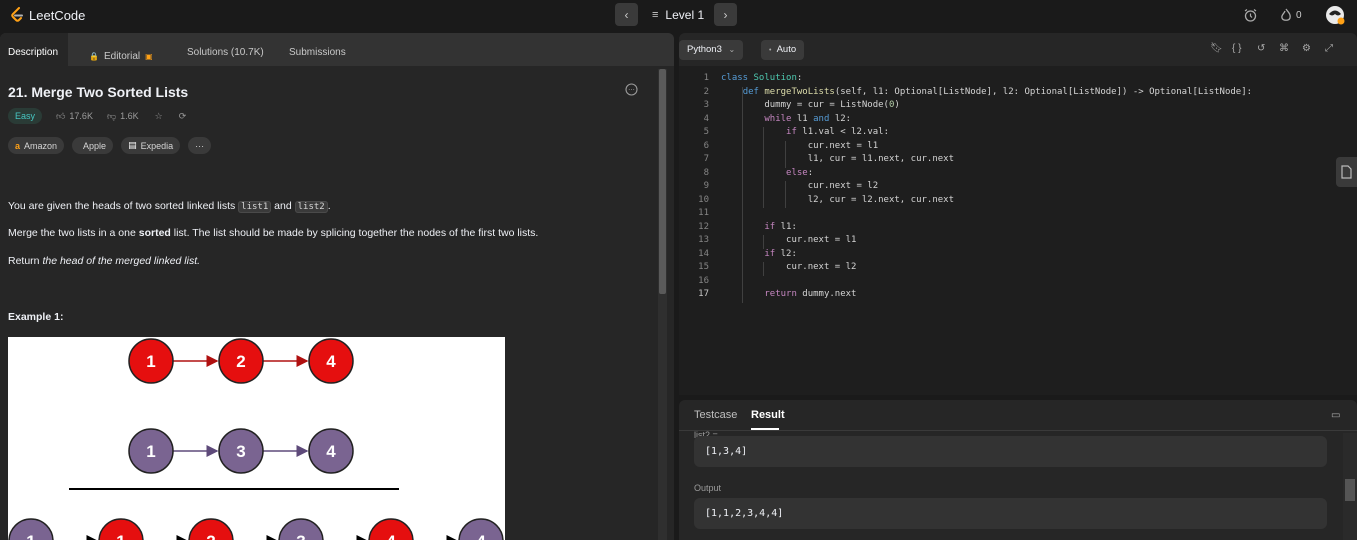 Image resolution: width=1357 pixels, height=540 pixels. What do you see at coordinates (706, 132) in the screenshot?
I see `line-number: 5` at bounding box center [706, 132].